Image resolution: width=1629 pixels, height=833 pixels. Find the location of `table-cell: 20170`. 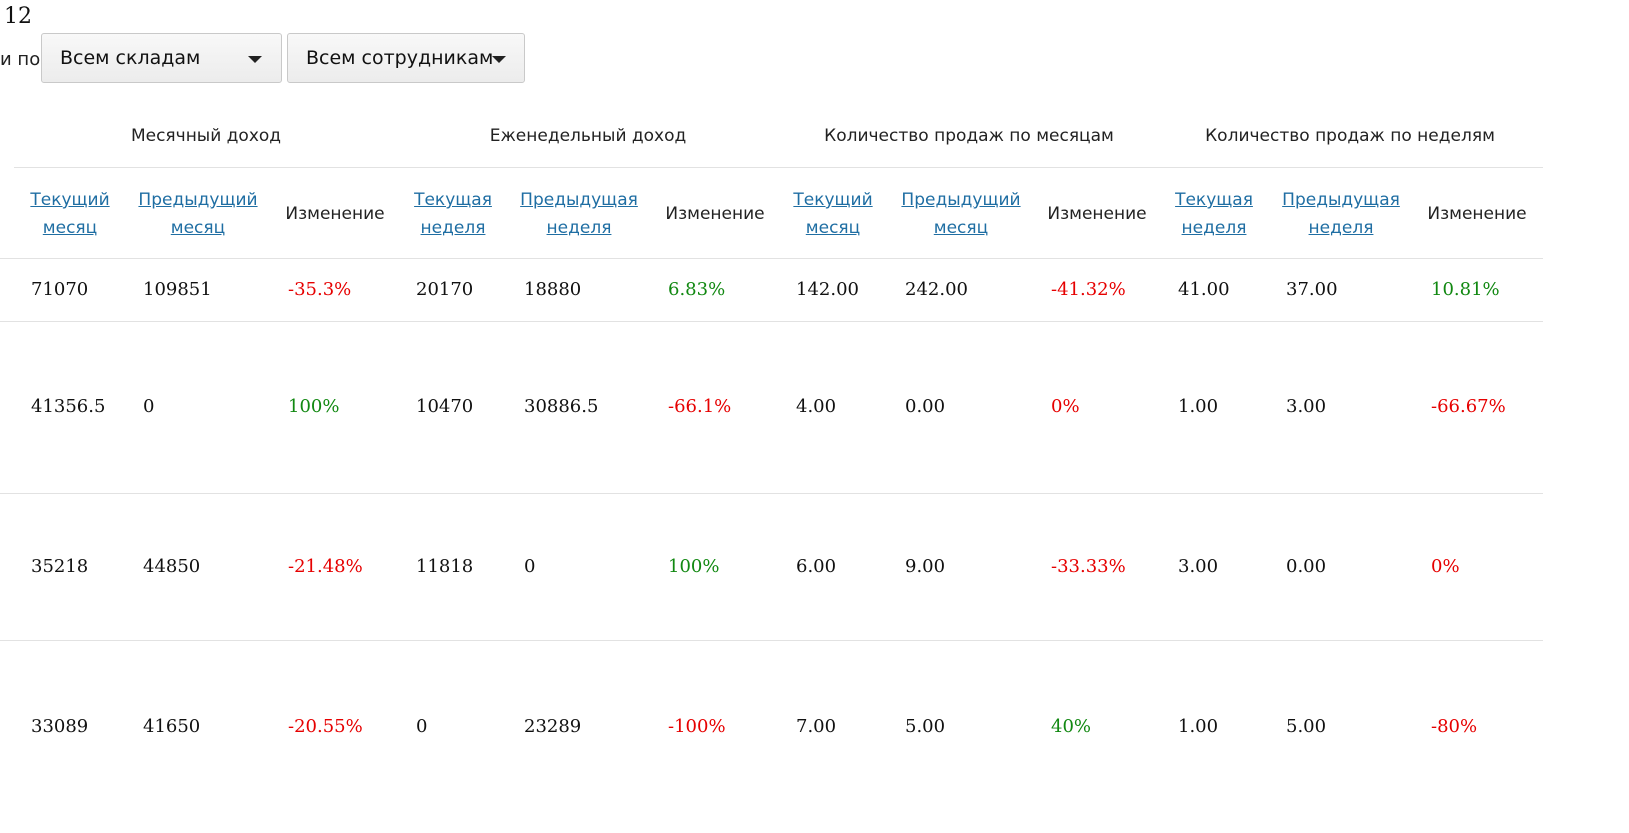

table-cell: 20170 is located at coordinates (445, 289).